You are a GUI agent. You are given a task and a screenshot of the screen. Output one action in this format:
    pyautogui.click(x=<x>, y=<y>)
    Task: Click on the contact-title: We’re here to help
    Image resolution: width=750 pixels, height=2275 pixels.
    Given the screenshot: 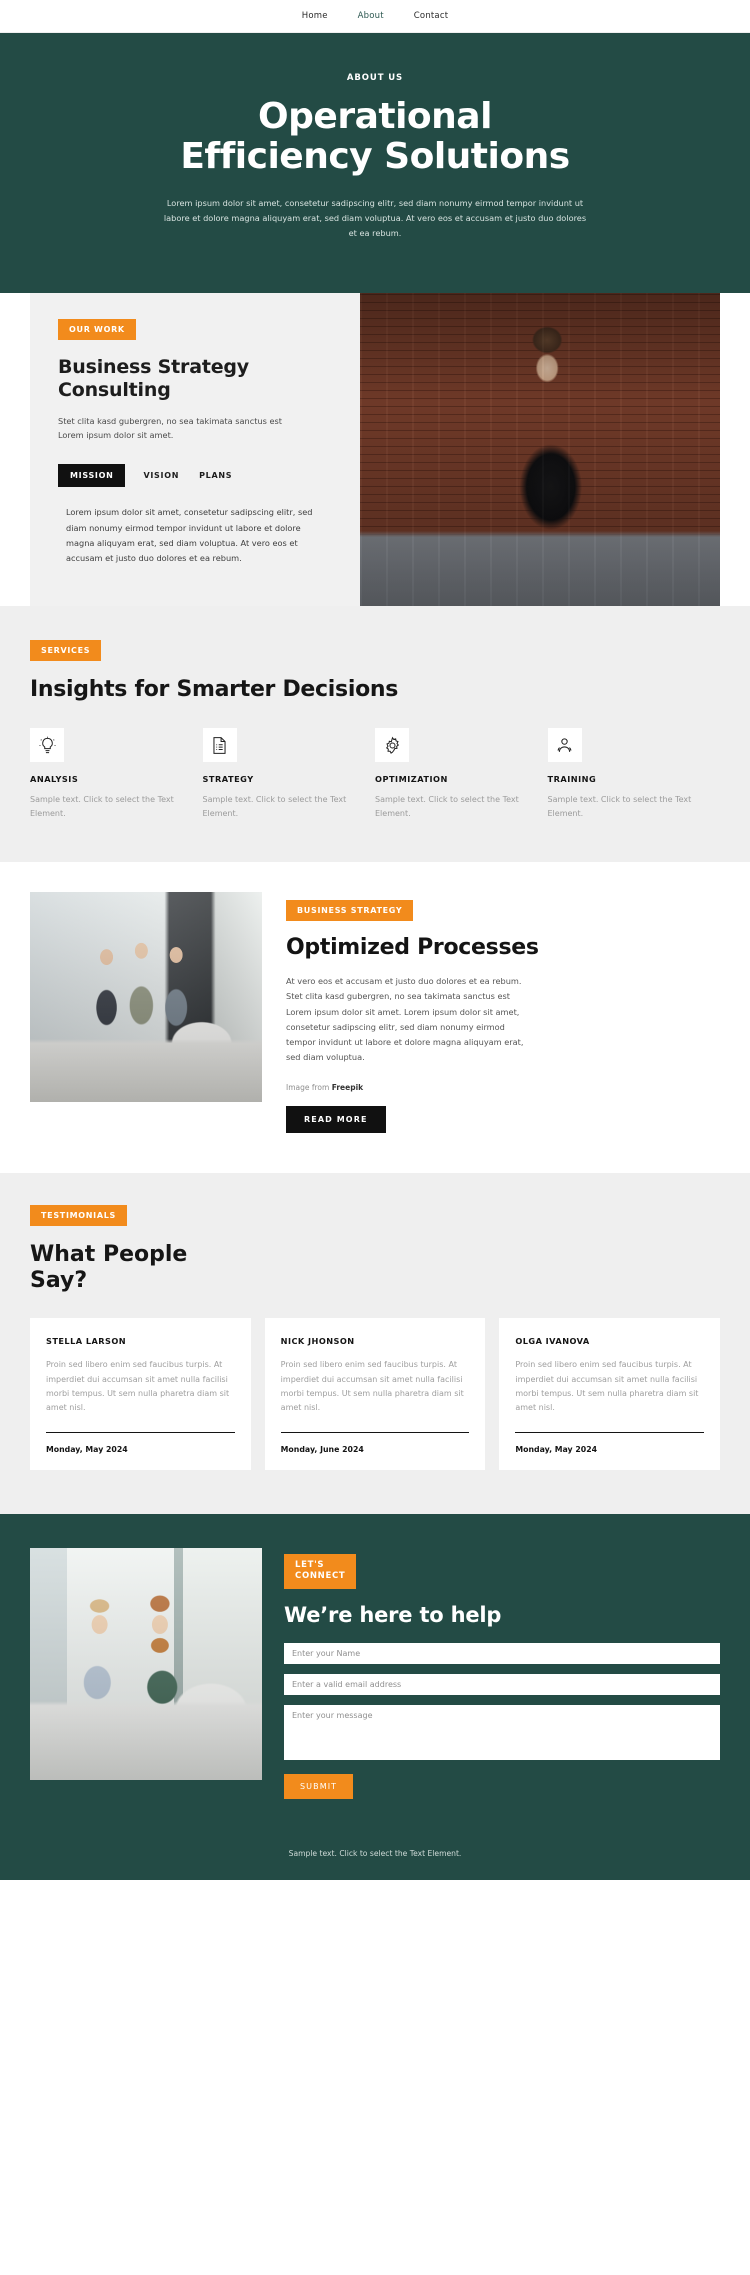 What is the action you would take?
    pyautogui.click(x=393, y=1614)
    